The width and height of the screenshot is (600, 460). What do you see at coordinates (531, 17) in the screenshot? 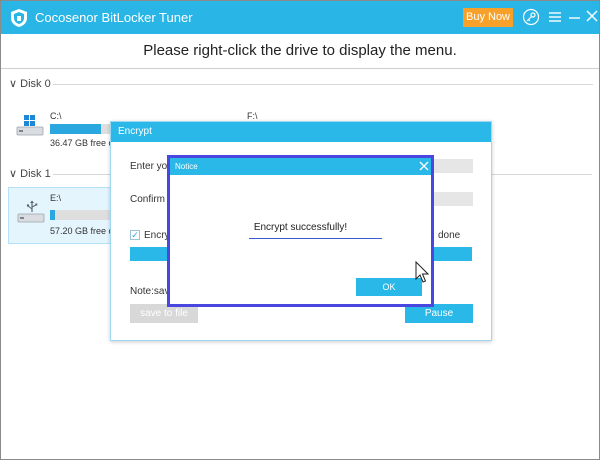
I see `key-icon` at bounding box center [531, 17].